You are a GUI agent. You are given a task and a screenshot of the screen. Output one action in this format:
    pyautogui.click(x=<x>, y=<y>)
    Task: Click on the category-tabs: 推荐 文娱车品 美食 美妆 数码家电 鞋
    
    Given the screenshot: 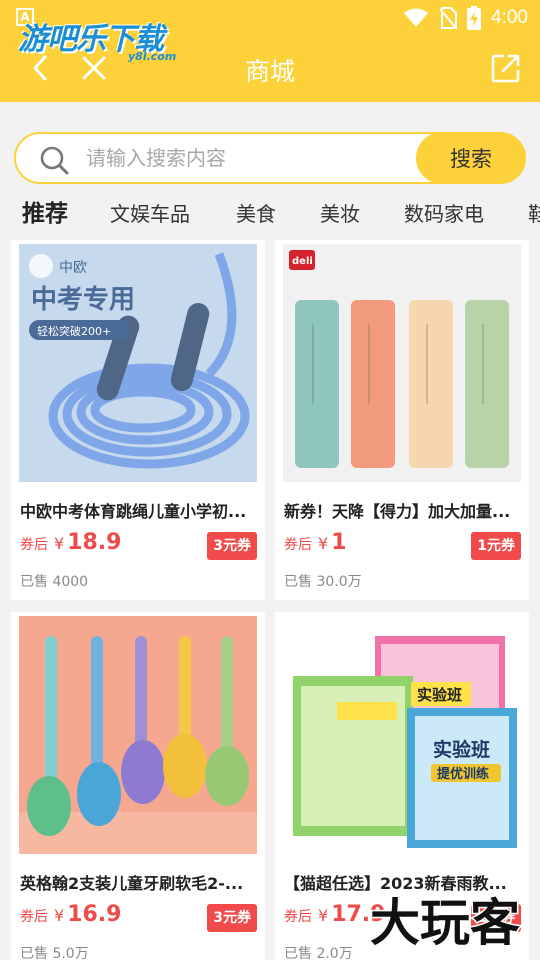 What is the action you would take?
    pyautogui.click(x=270, y=214)
    